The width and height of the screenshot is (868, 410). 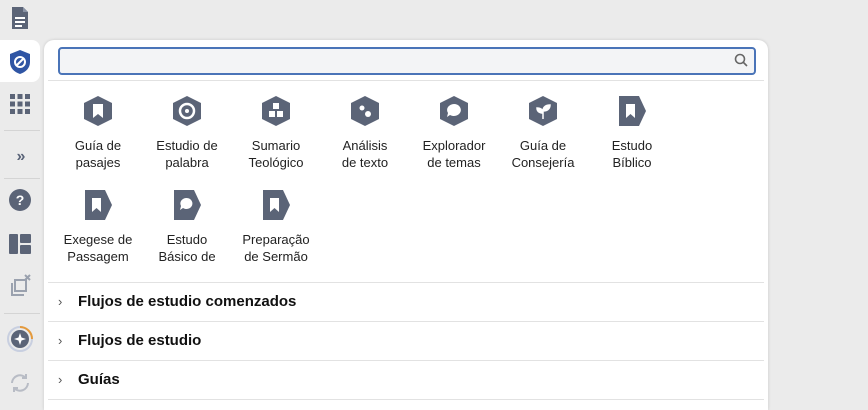 What do you see at coordinates (276, 133) in the screenshot?
I see `tool-sumario-teologico: Sumario Teológico` at bounding box center [276, 133].